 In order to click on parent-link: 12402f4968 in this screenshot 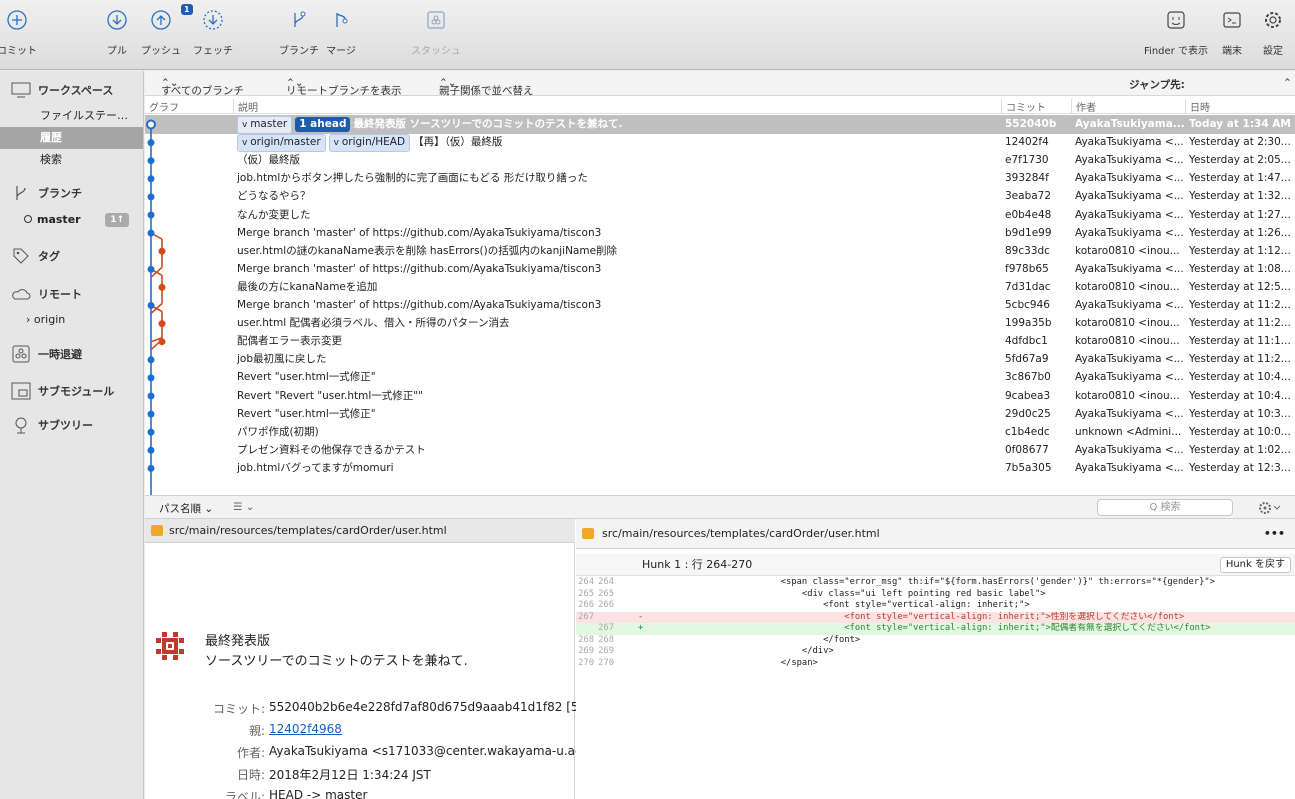, I will do `click(305, 729)`.